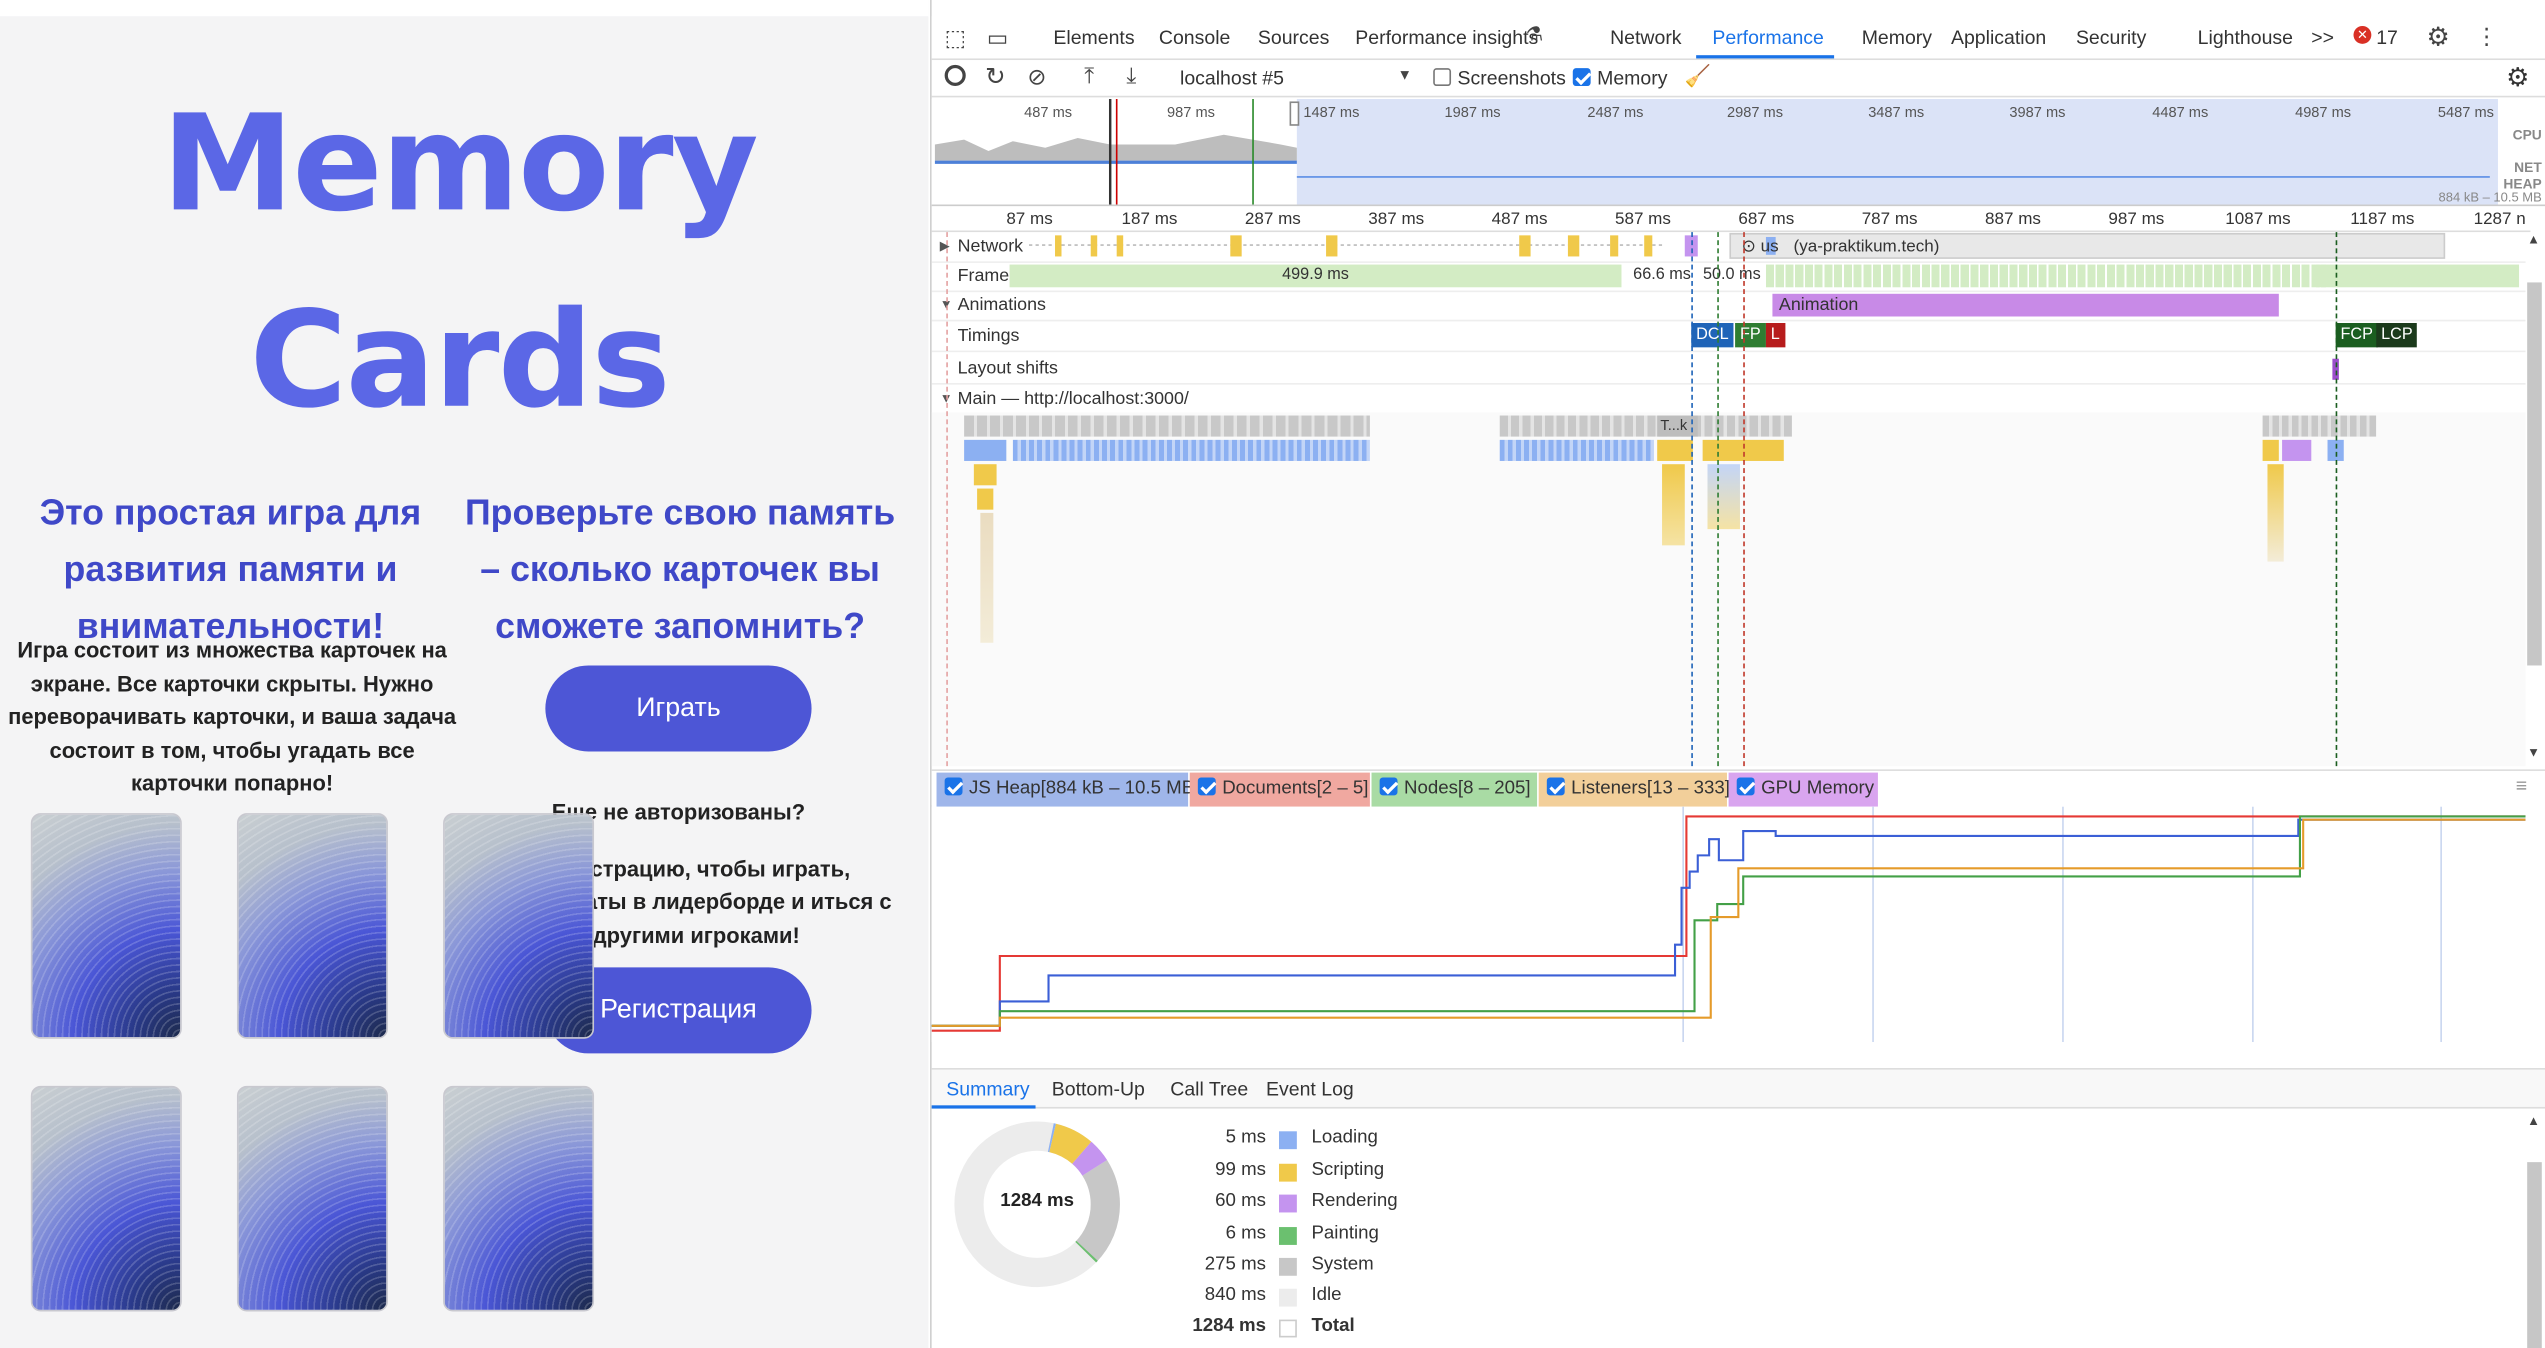  Describe the element at coordinates (1634, 789) in the screenshot. I see `listeners-counter: Listeners[13 – 333]` at that location.